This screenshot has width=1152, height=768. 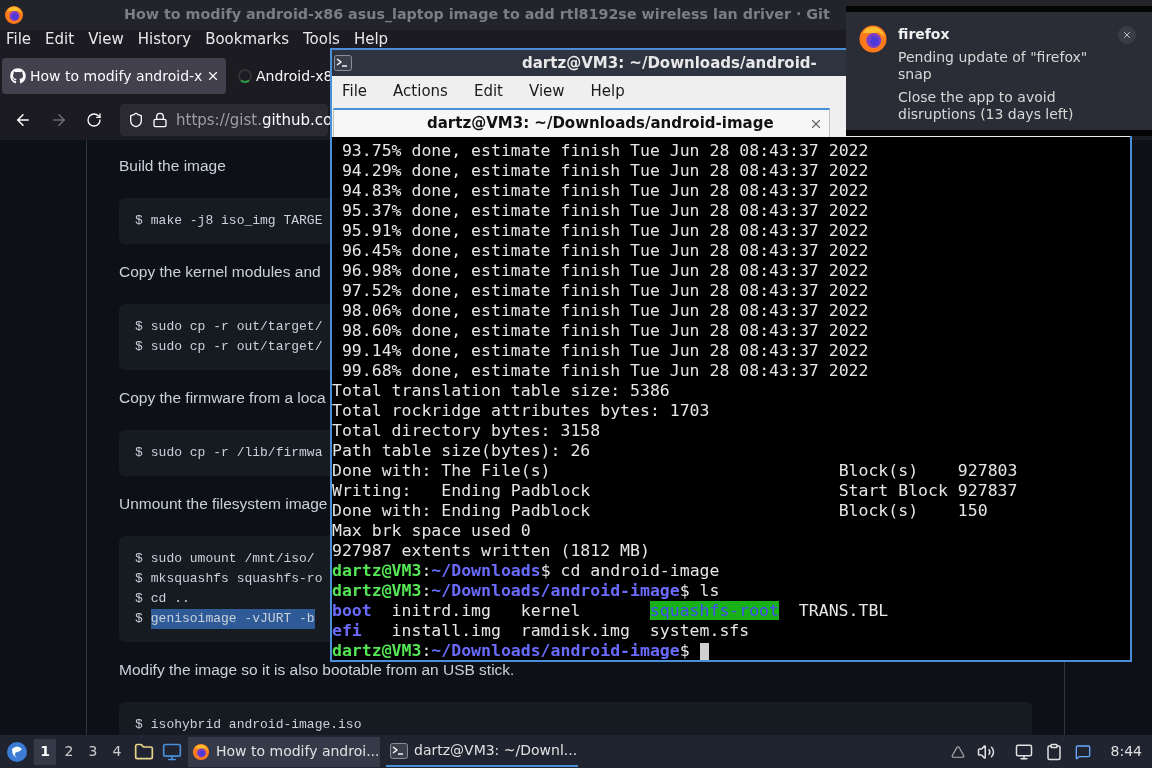 I want to click on notification-title: firefox, so click(x=924, y=34).